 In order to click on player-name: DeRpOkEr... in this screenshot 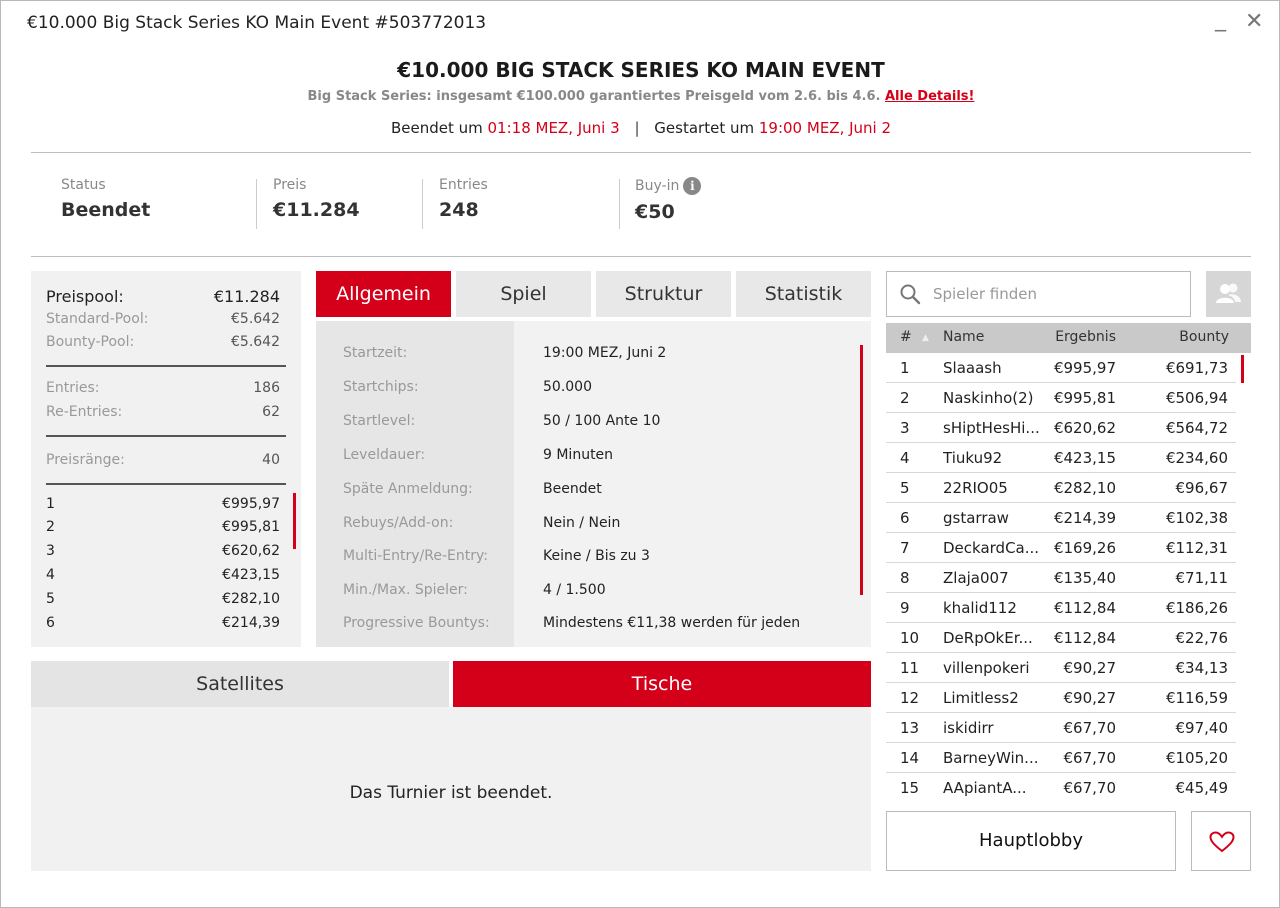, I will do `click(988, 638)`.